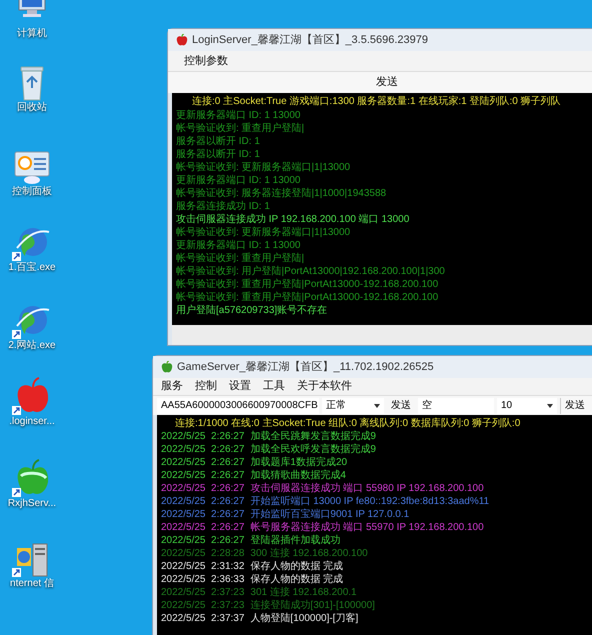 The height and width of the screenshot is (635, 592). I want to click on menu-item: 工具, so click(274, 386).